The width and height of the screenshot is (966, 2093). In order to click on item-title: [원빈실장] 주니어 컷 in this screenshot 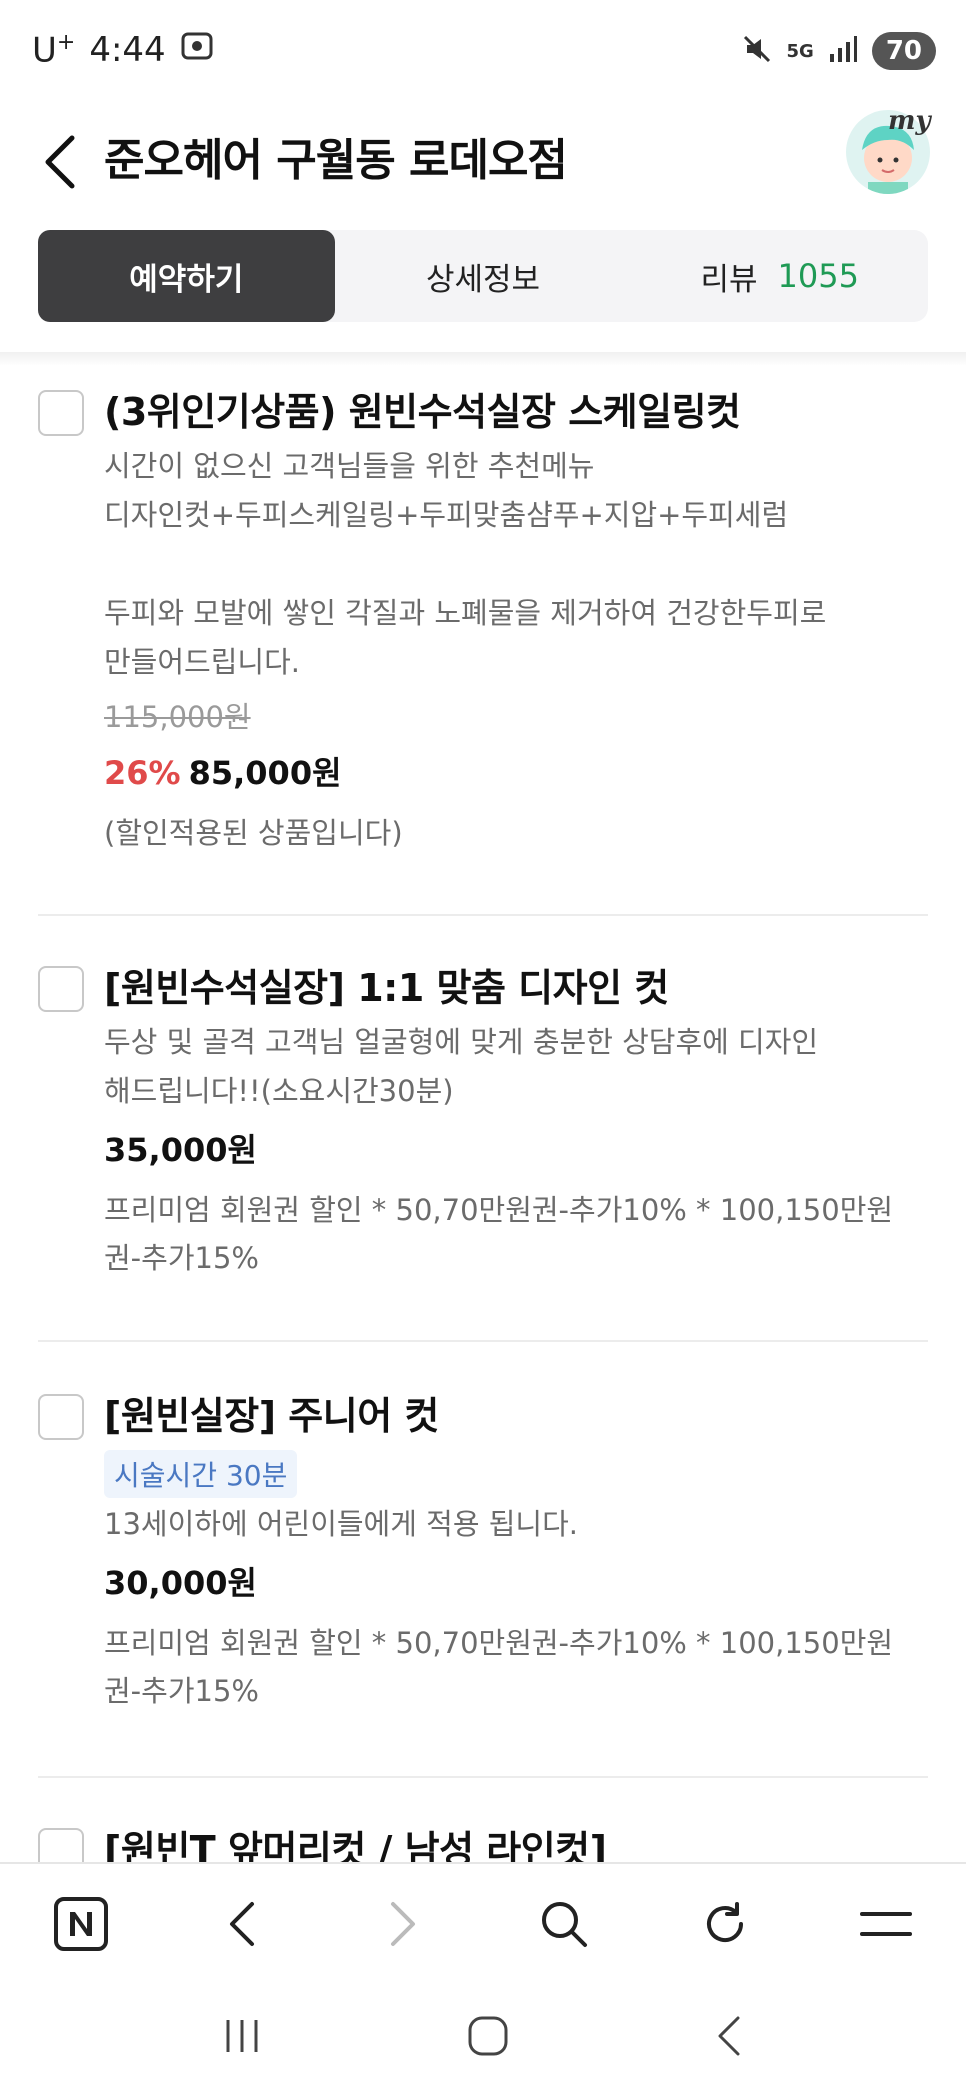, I will do `click(516, 1416)`.